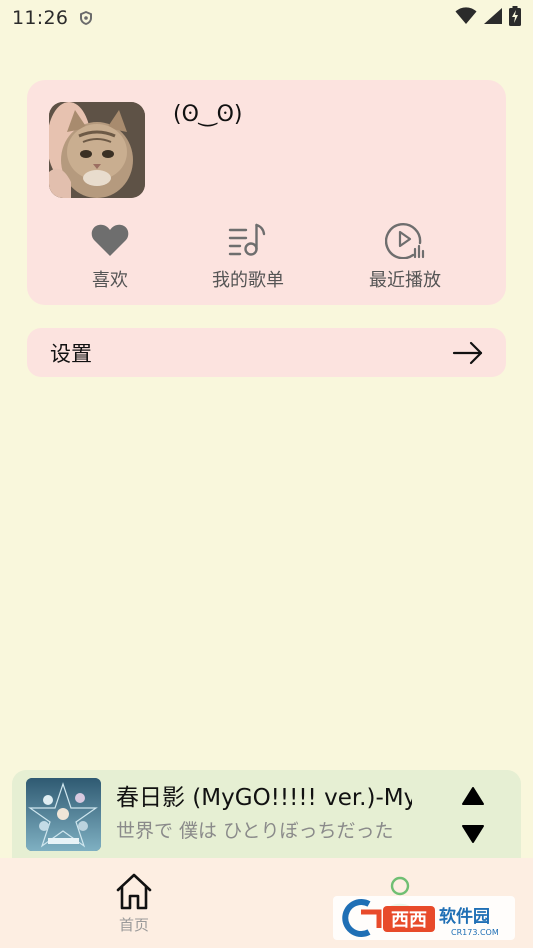 The height and width of the screenshot is (948, 533). Describe the element at coordinates (405, 280) in the screenshot. I see `recent-play-label: 最近播放` at that location.